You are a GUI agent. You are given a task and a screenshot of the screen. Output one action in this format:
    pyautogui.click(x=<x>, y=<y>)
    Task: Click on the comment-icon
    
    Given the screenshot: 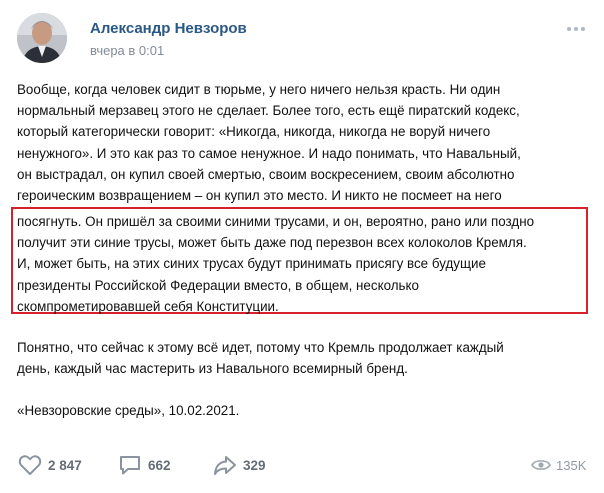 What is the action you would take?
    pyautogui.click(x=130, y=465)
    